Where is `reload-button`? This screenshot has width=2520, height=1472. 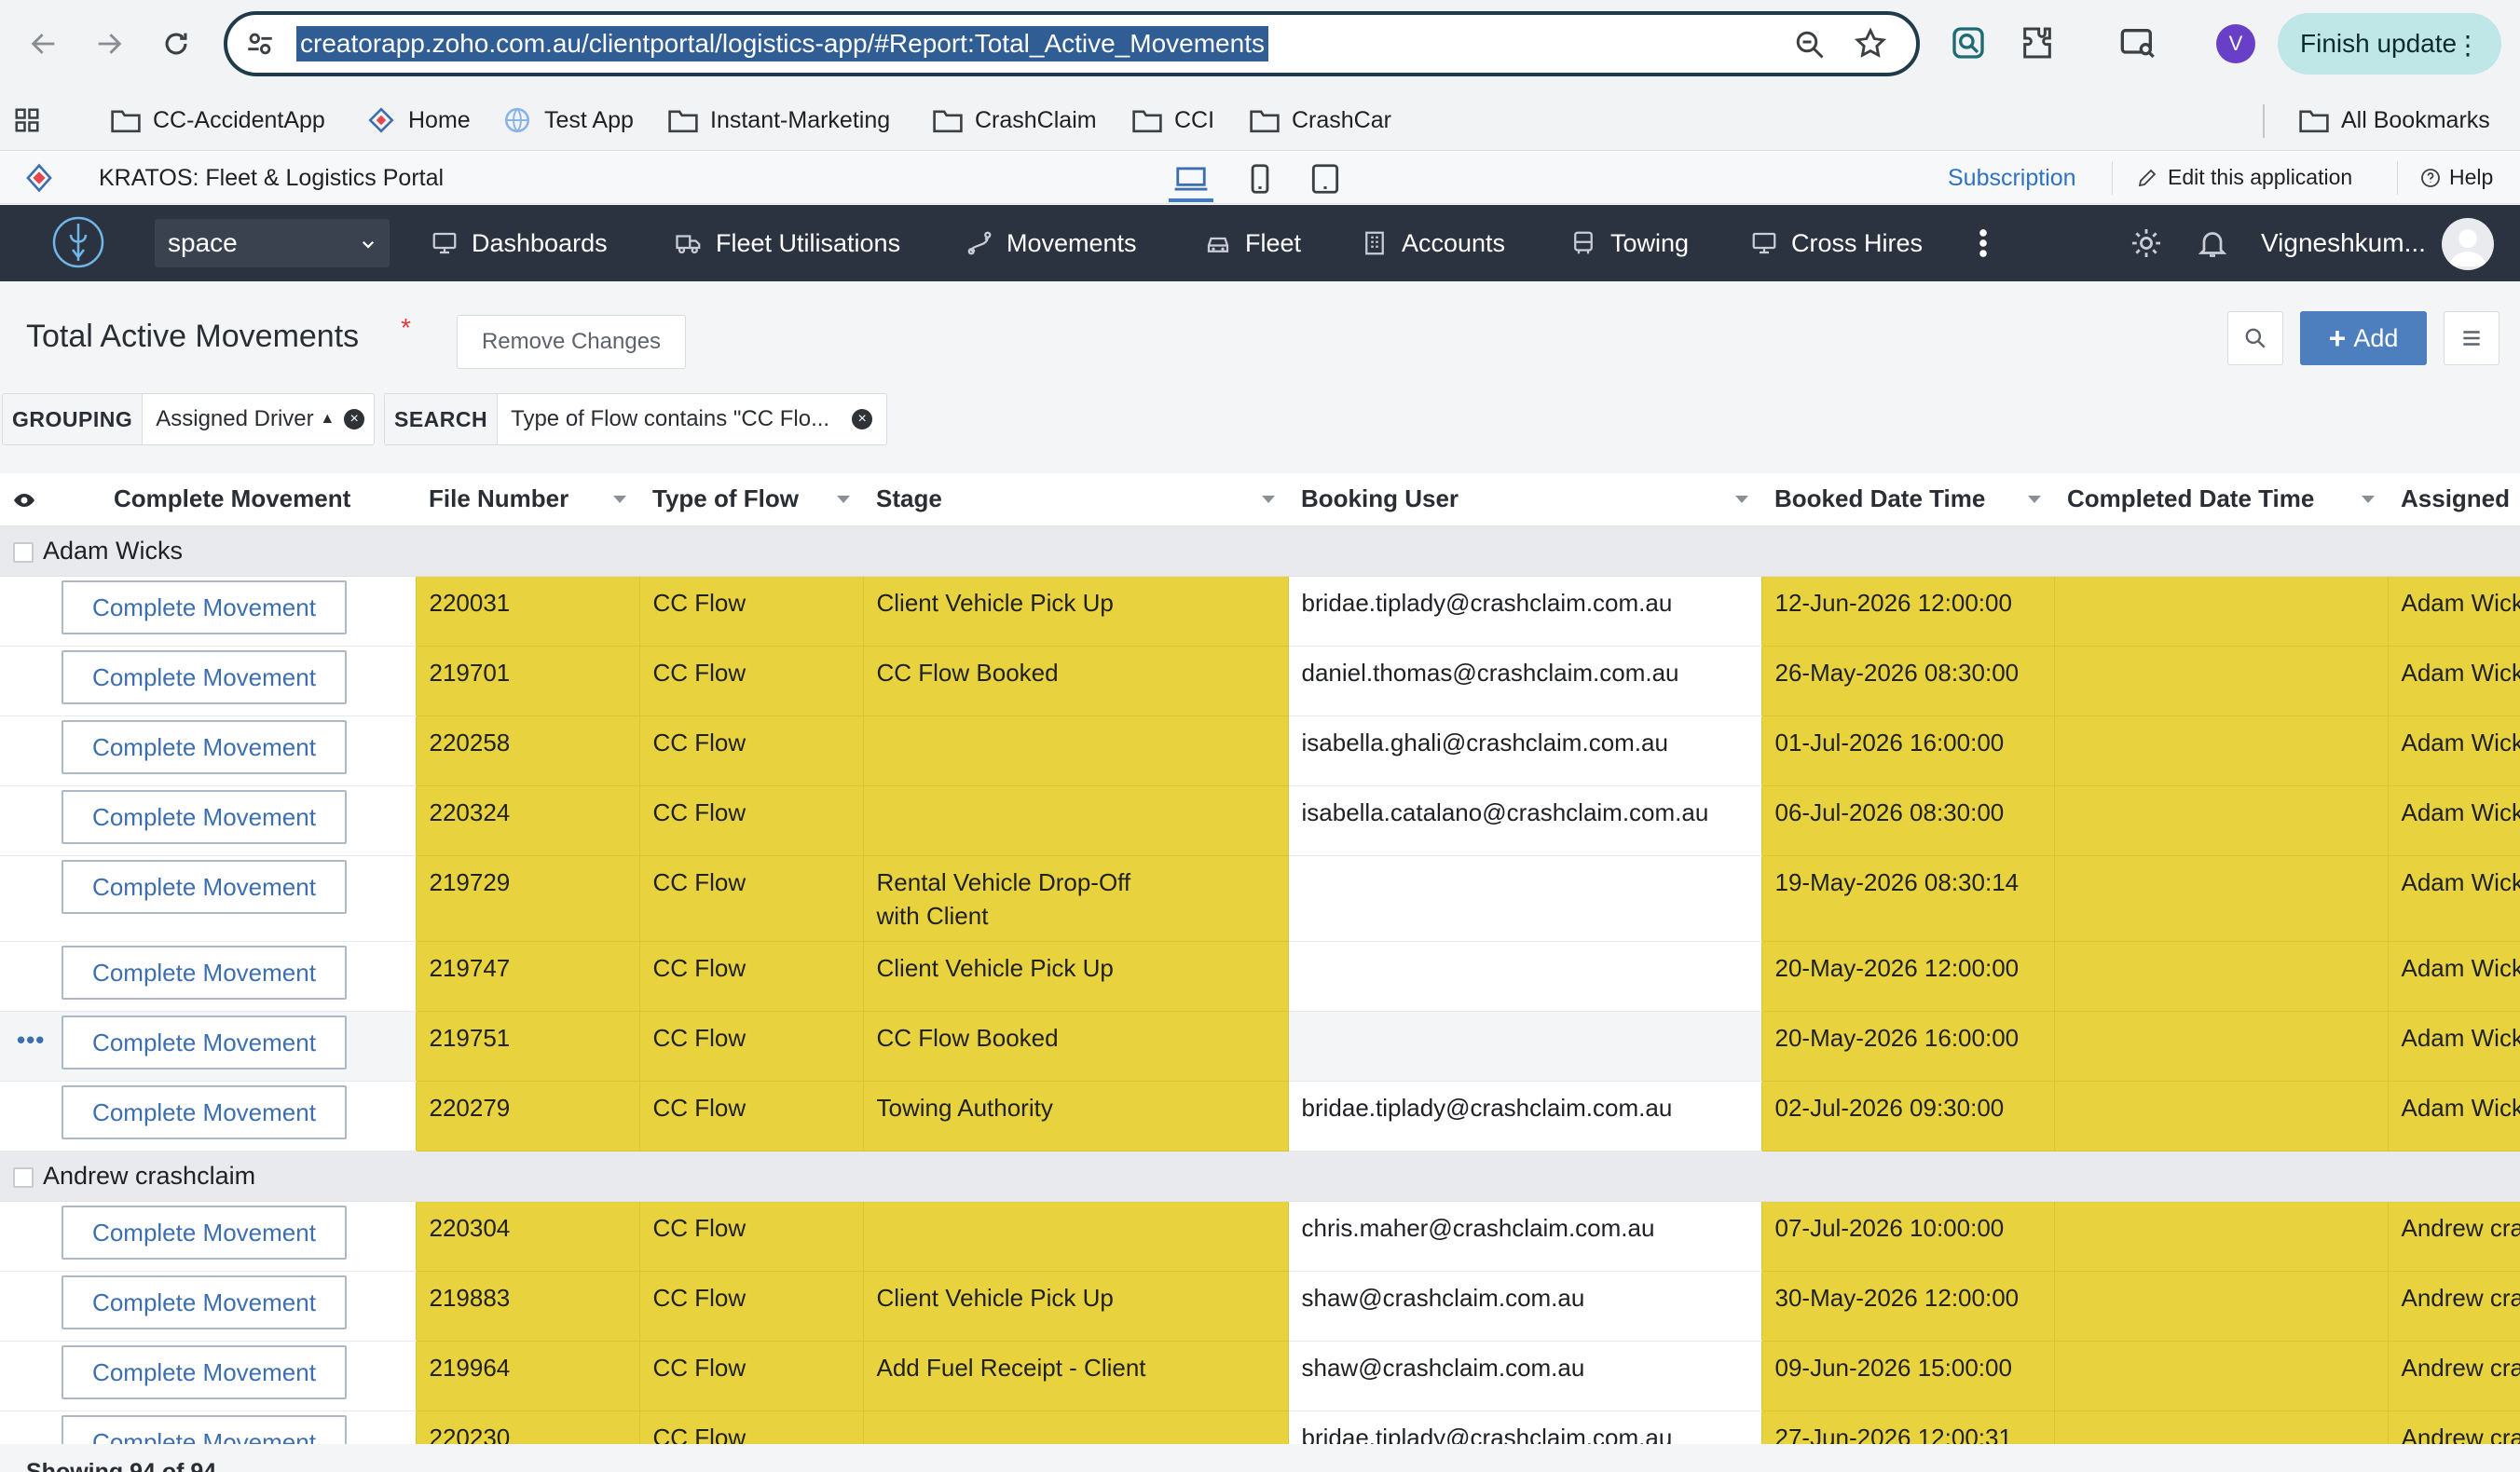
reload-button is located at coordinates (176, 43).